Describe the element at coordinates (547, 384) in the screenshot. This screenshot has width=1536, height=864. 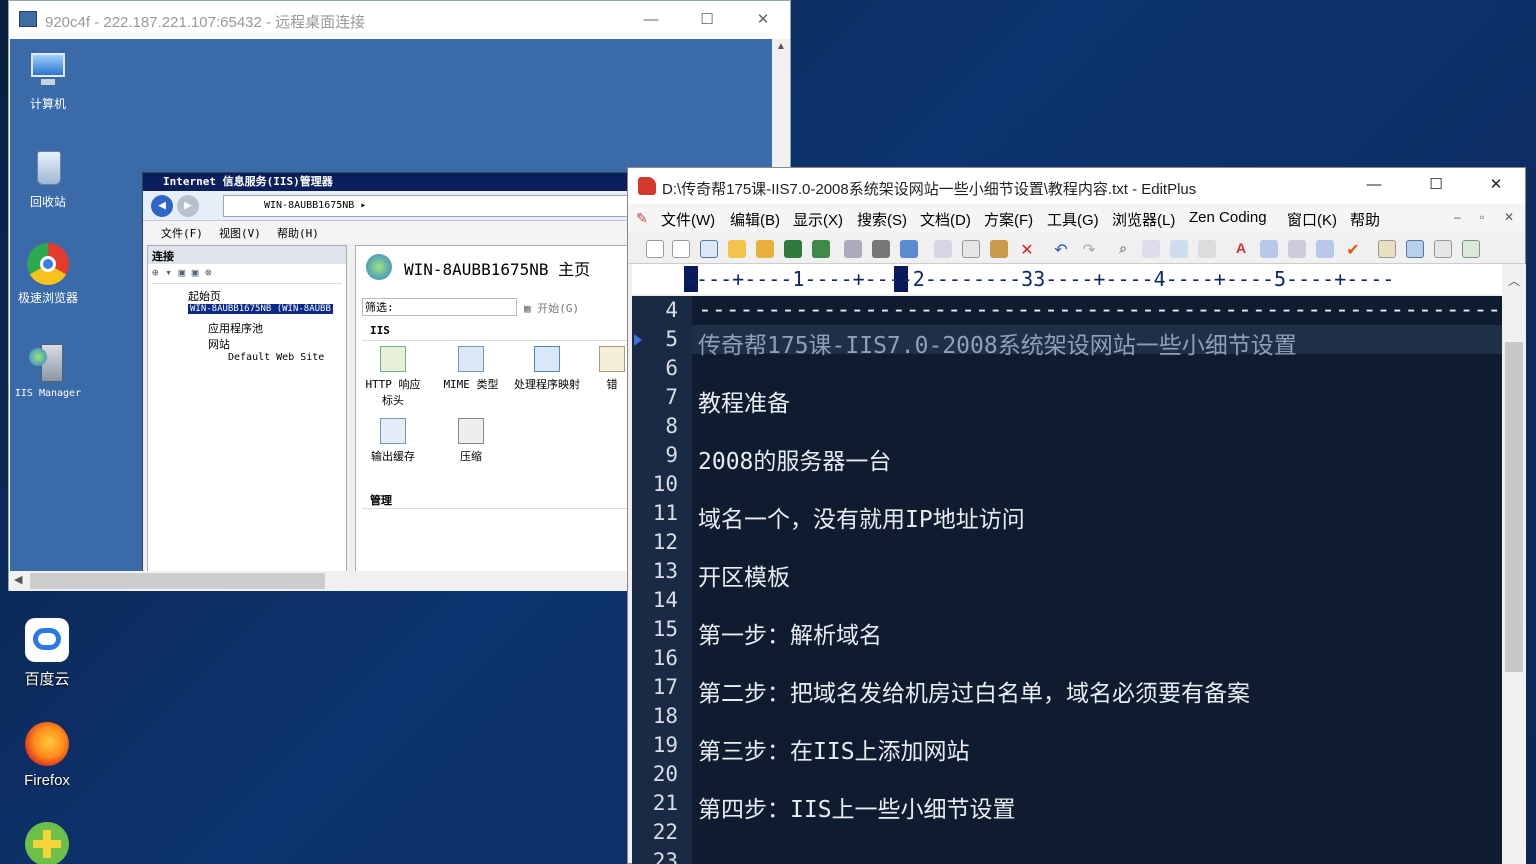
I see `feature-label: 处理程序映射` at that location.